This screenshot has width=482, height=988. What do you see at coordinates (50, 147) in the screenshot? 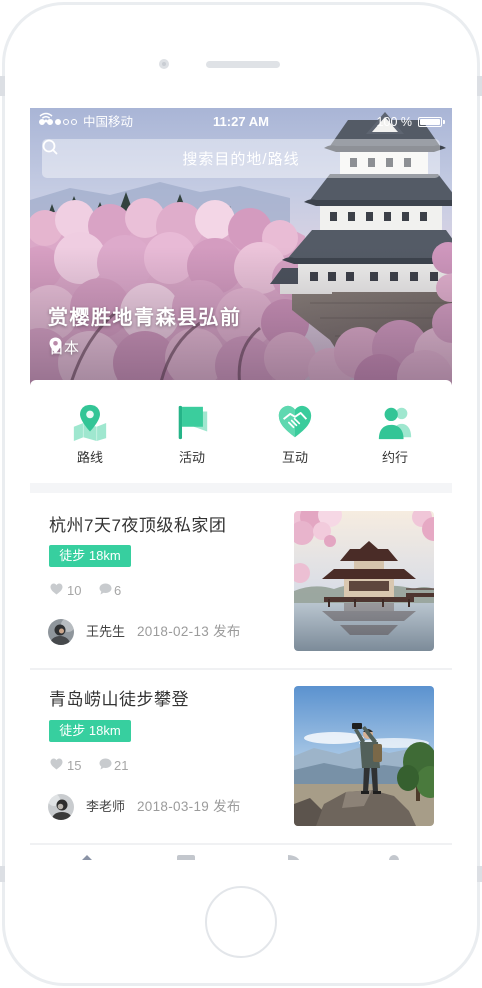
I see `search-icon` at bounding box center [50, 147].